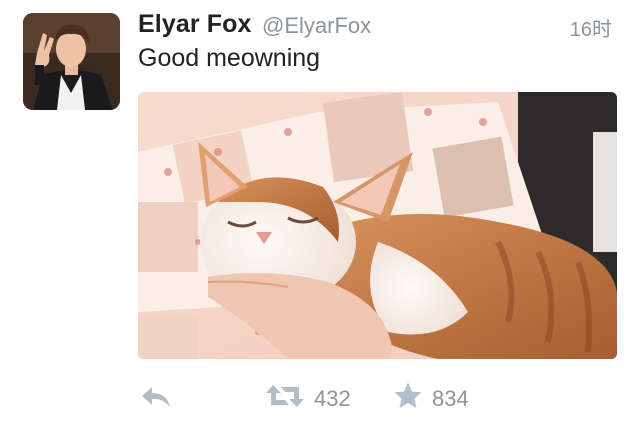  I want to click on retweet-count: 432, so click(332, 398).